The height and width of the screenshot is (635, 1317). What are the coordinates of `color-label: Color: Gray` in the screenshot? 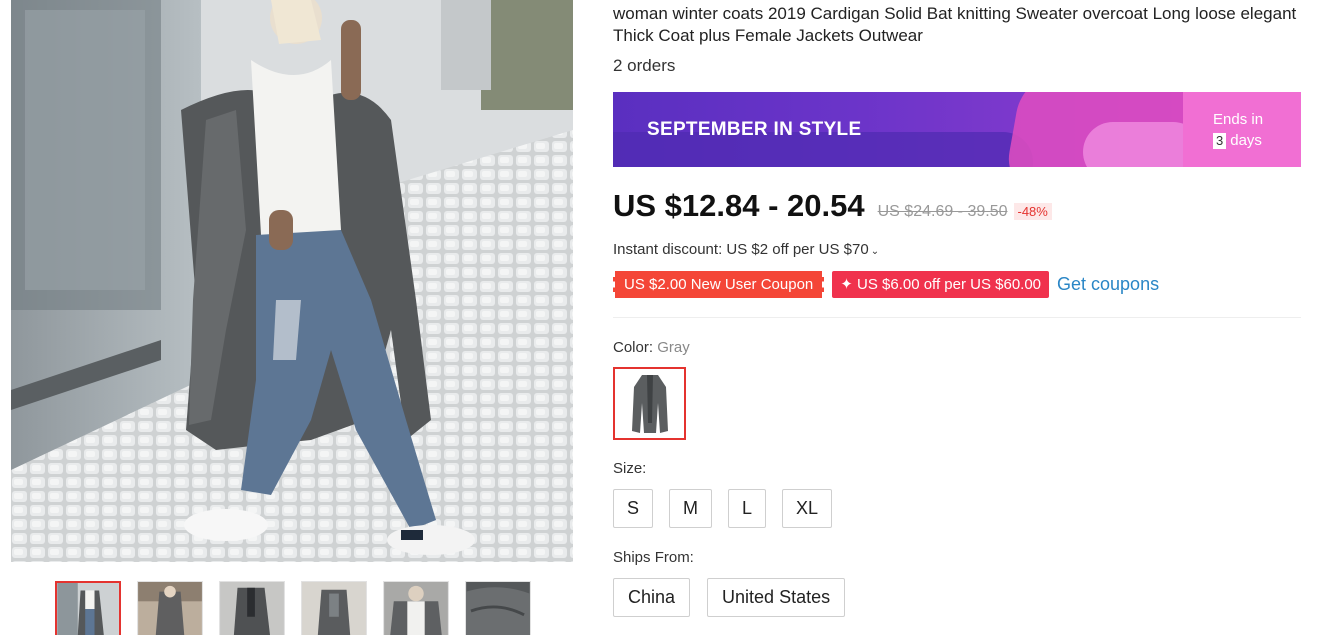 It's located at (651, 347).